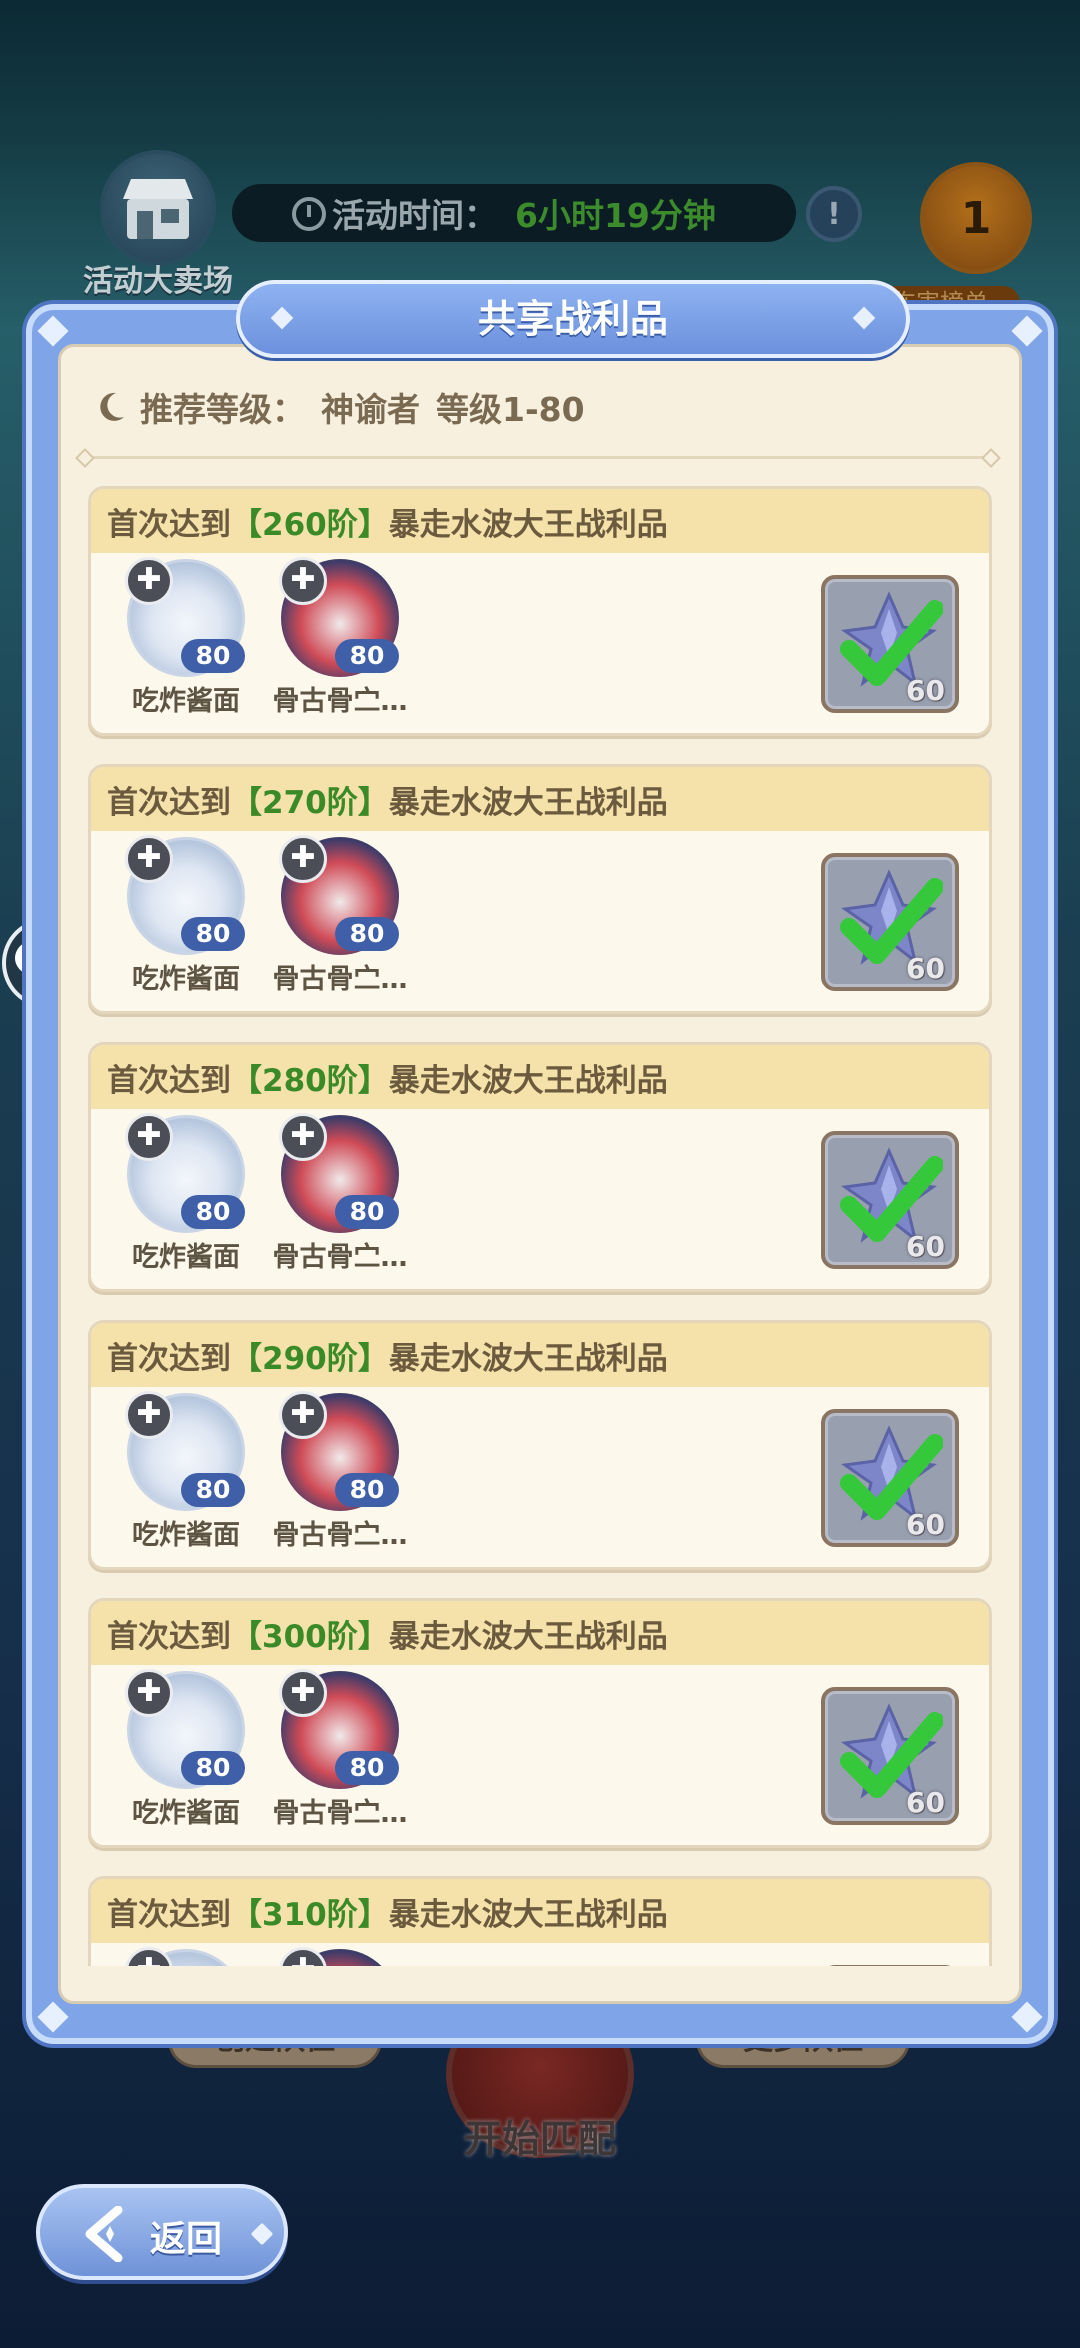 The width and height of the screenshot is (1080, 2348). I want to click on recommended-level: 推荐等级： 神谕者 等级1-80, so click(340, 407).